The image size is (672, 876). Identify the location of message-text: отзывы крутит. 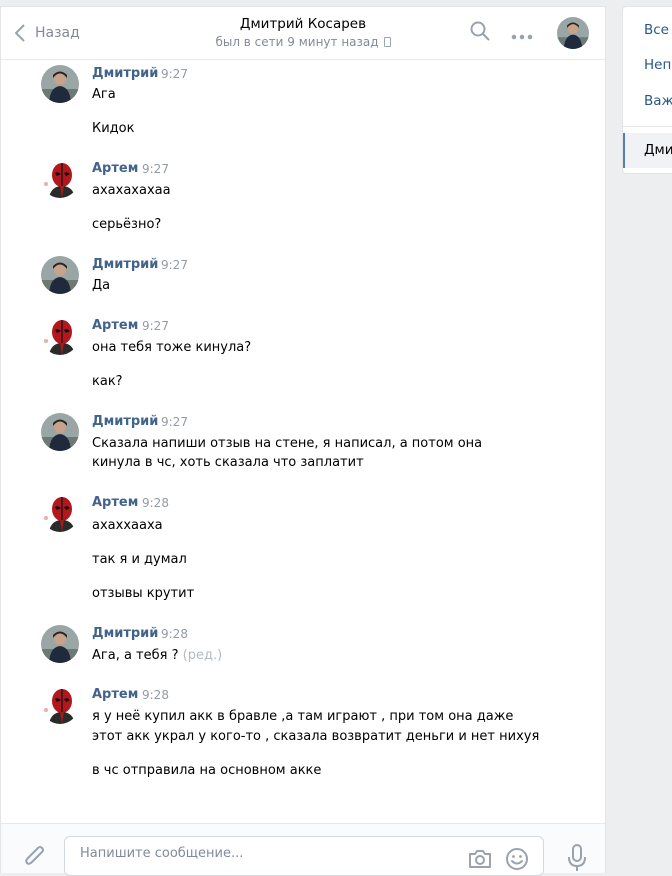
(143, 593).